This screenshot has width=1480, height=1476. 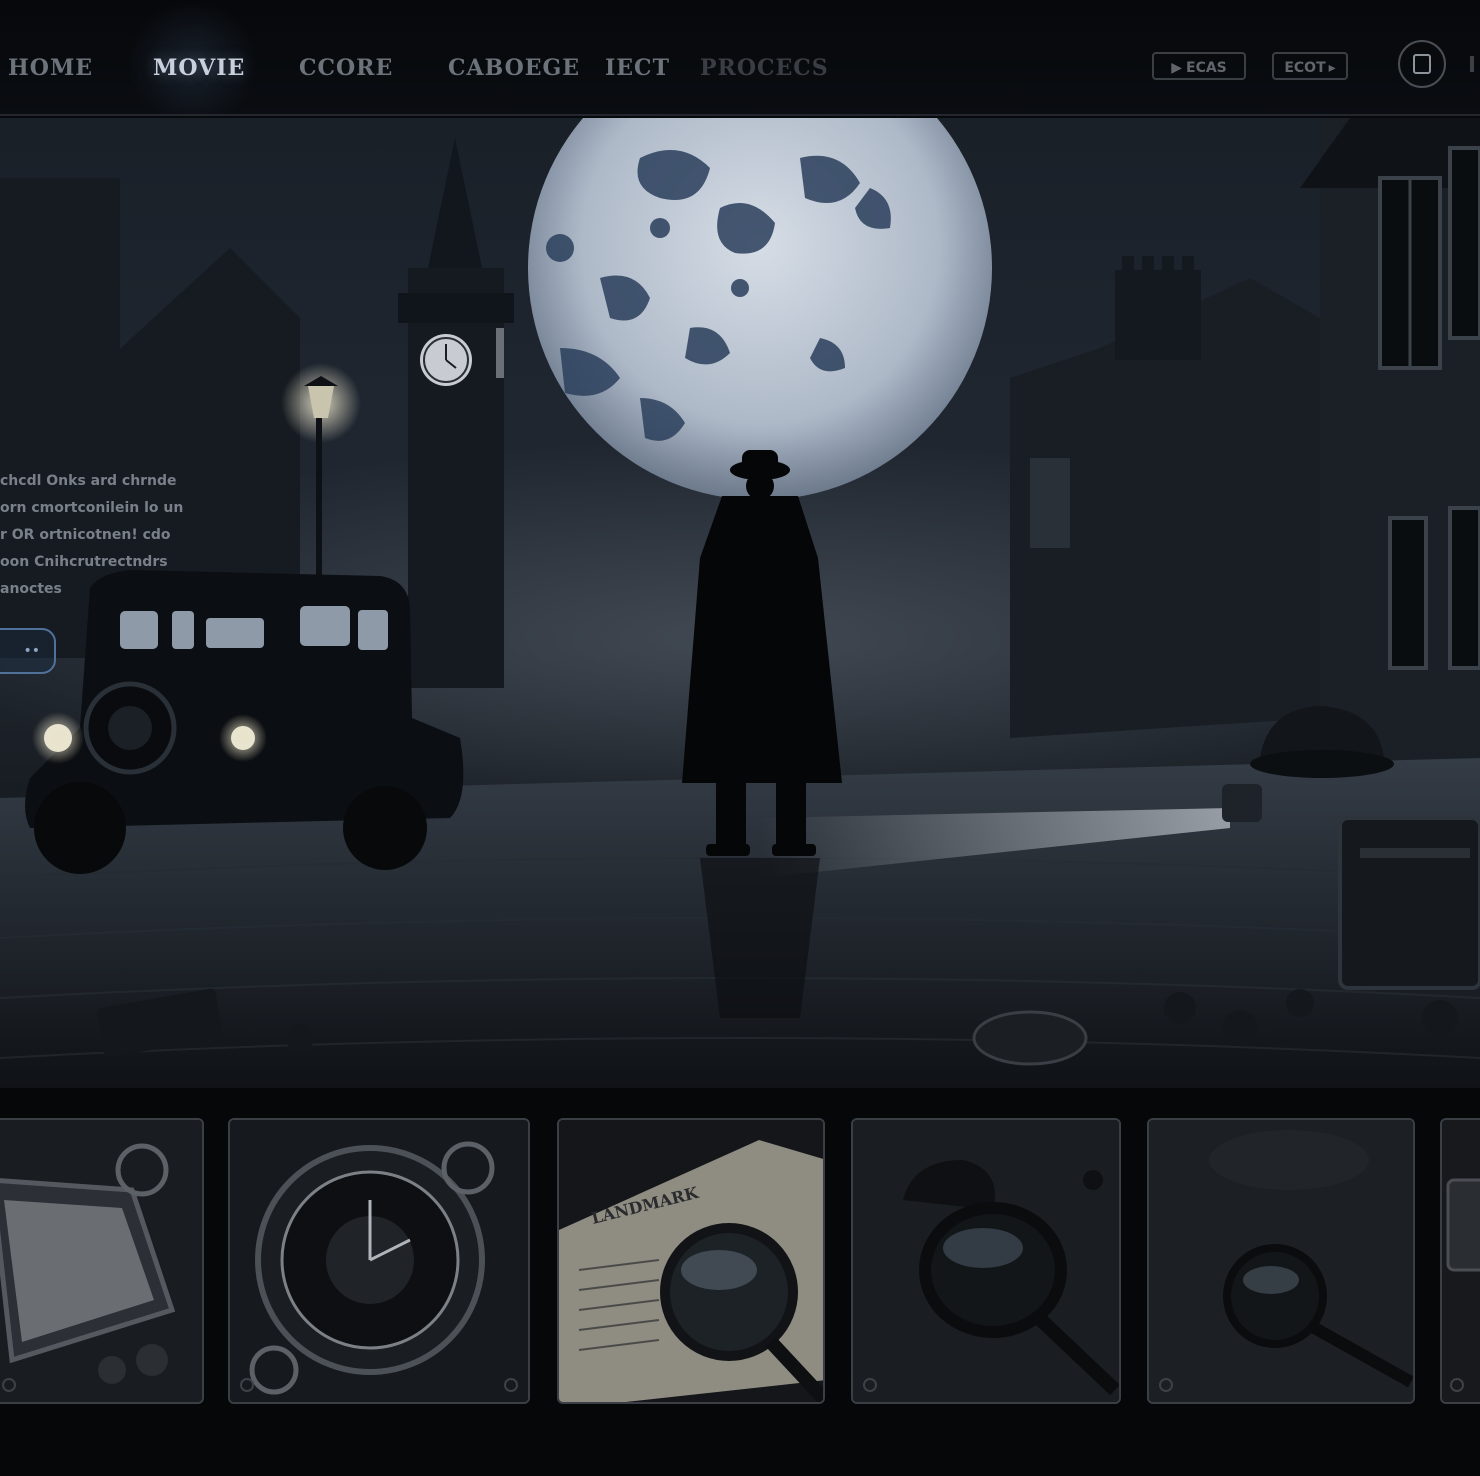 I want to click on thumbnail-card: LANDMARK, so click(x=691, y=1261).